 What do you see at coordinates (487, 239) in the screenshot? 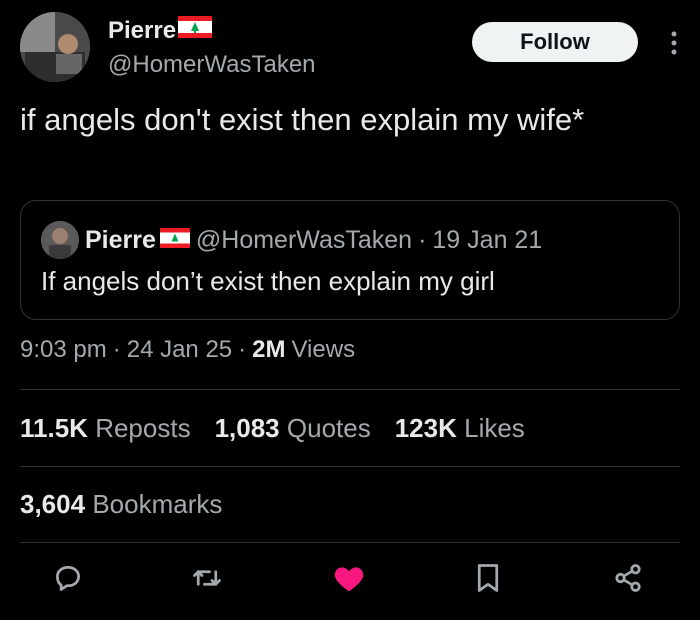
I see `quote-date: 19 Jan 21` at bounding box center [487, 239].